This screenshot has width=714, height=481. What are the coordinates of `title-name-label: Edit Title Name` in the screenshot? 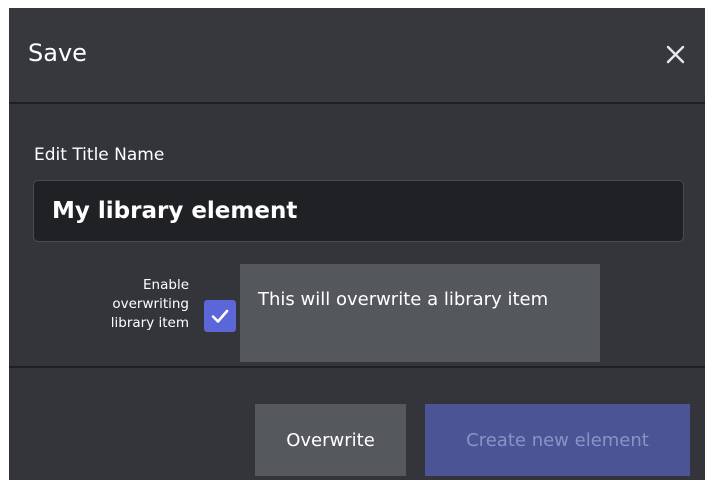 It's located at (99, 155).